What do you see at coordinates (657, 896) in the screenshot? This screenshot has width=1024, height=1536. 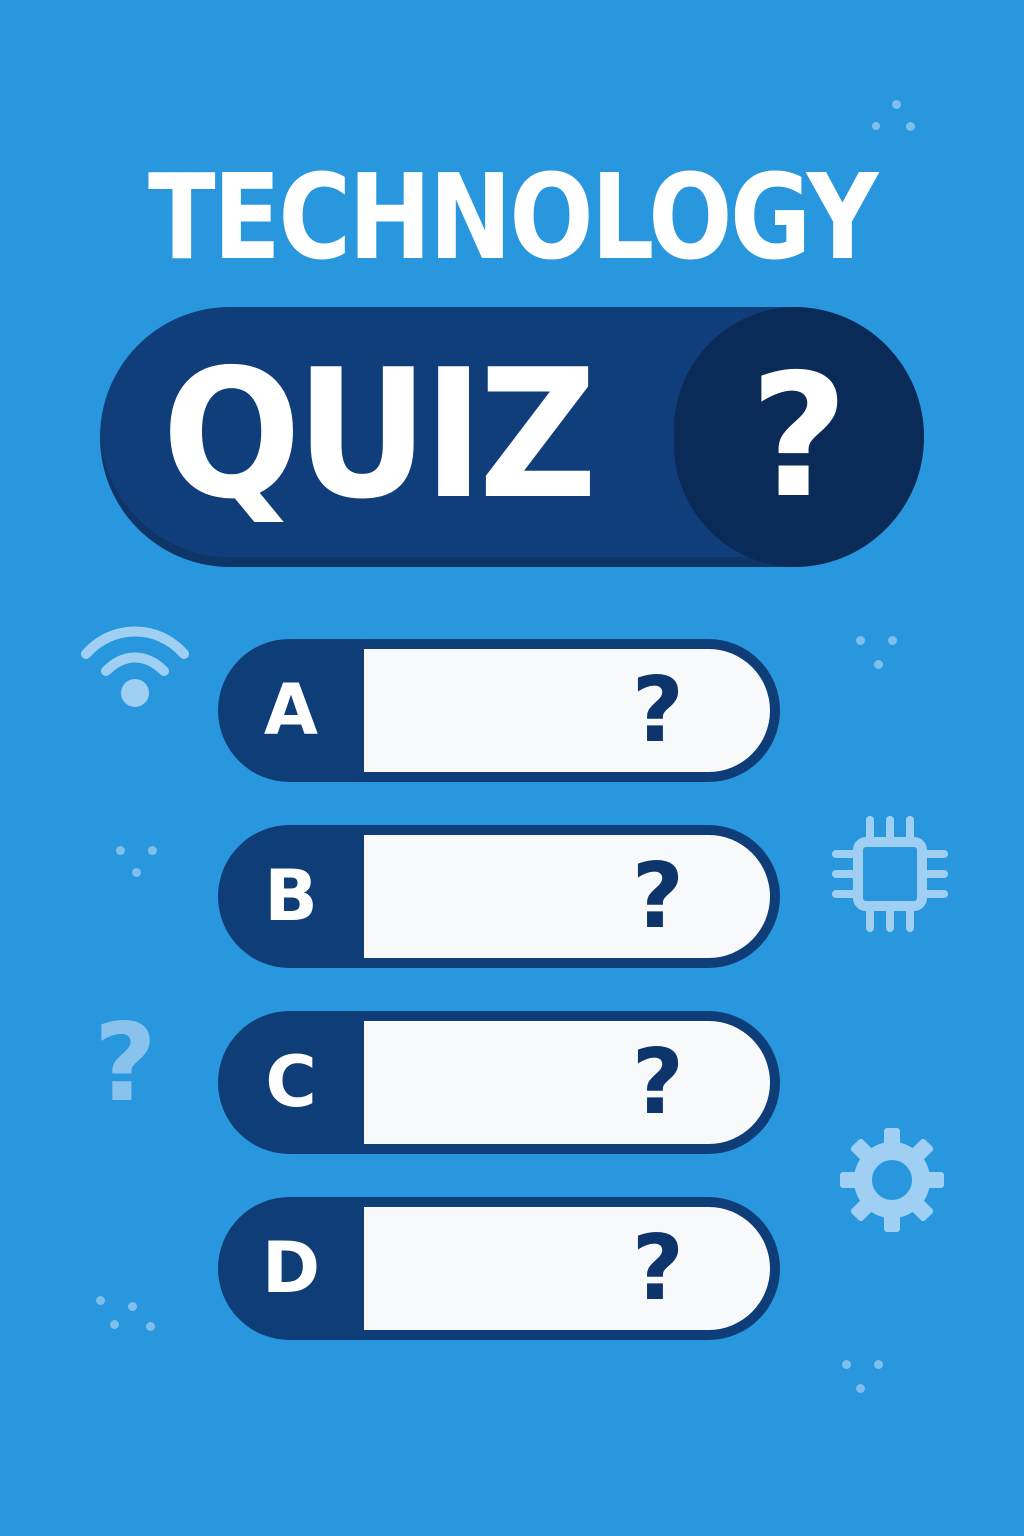 I see `answer-placeholder-b: ?` at bounding box center [657, 896].